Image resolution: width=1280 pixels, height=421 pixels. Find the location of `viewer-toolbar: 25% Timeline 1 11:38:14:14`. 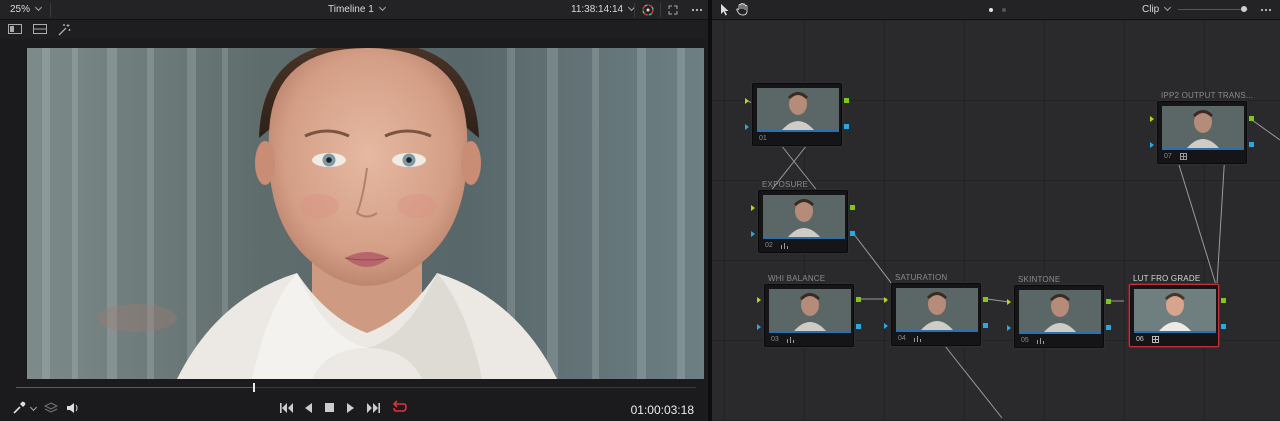

viewer-toolbar: 25% Timeline 1 11:38:14:14 is located at coordinates (354, 10).